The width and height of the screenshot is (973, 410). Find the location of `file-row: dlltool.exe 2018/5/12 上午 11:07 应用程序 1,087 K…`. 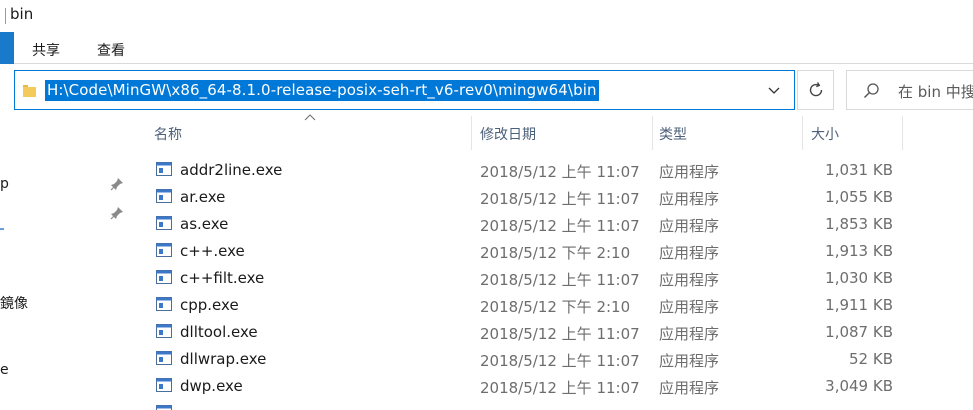

file-row: dlltool.exe 2018/5/12 上午 11:07 应用程序 1,087 K… is located at coordinates (552, 332).